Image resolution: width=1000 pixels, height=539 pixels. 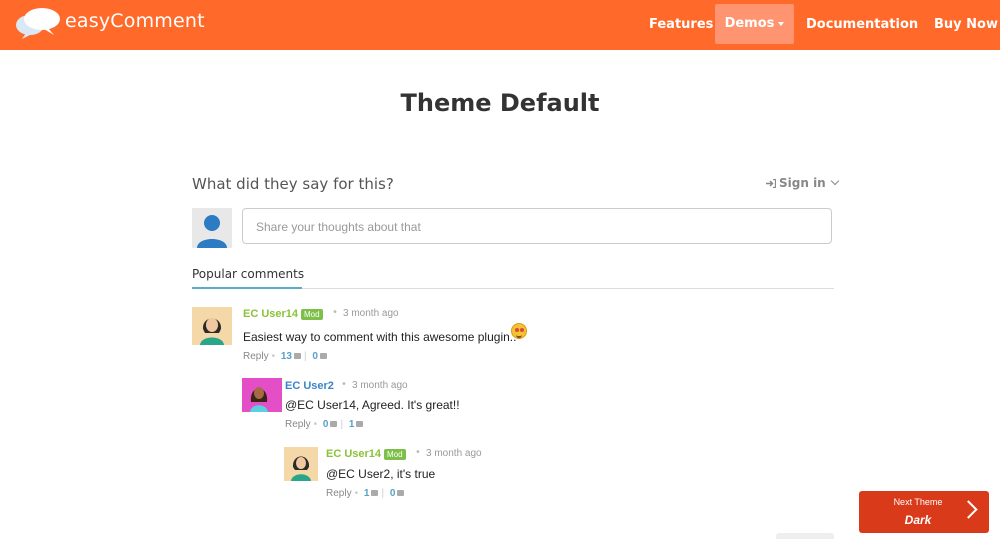 I want to click on upvote-count: 0, so click(x=325, y=424).